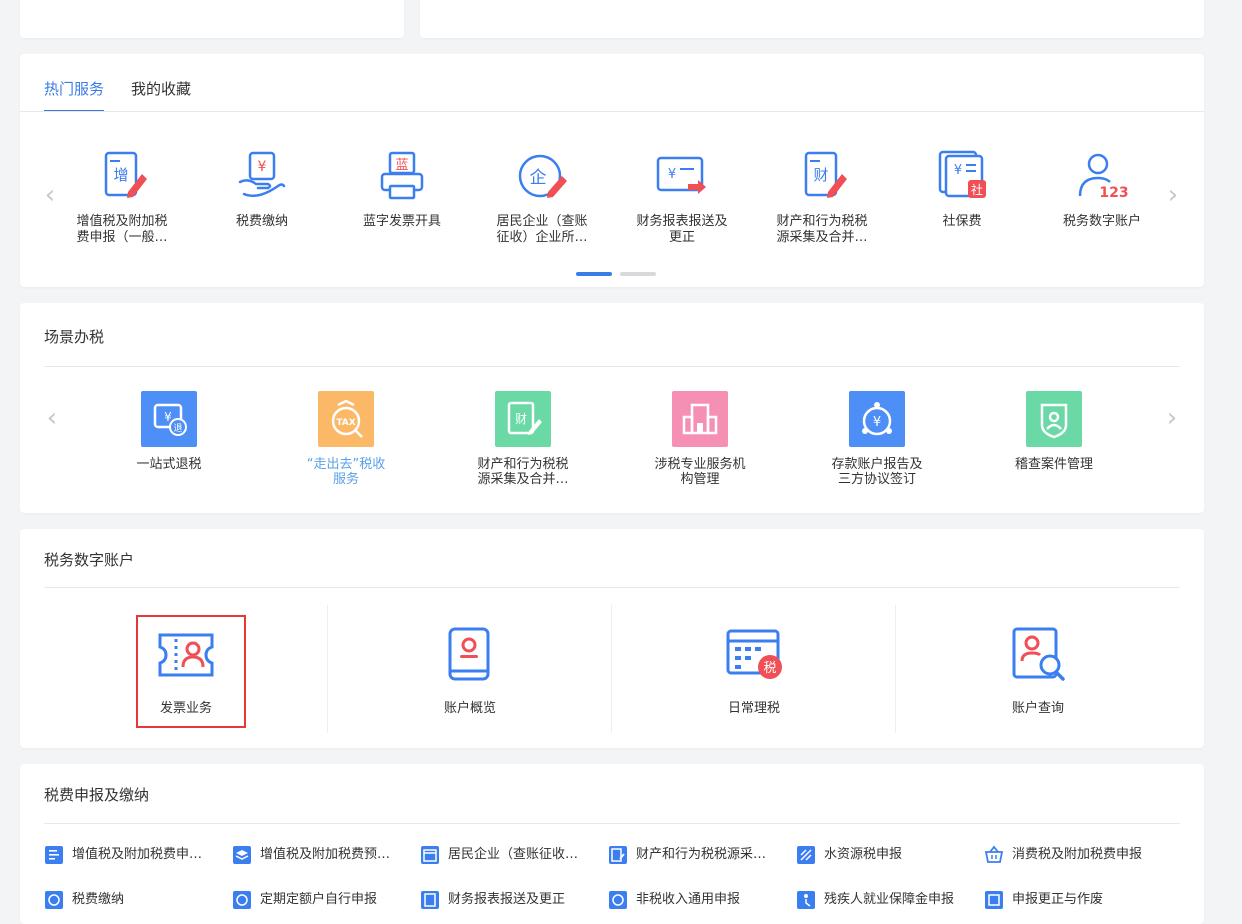  I want to click on basket-icon, so click(994, 855).